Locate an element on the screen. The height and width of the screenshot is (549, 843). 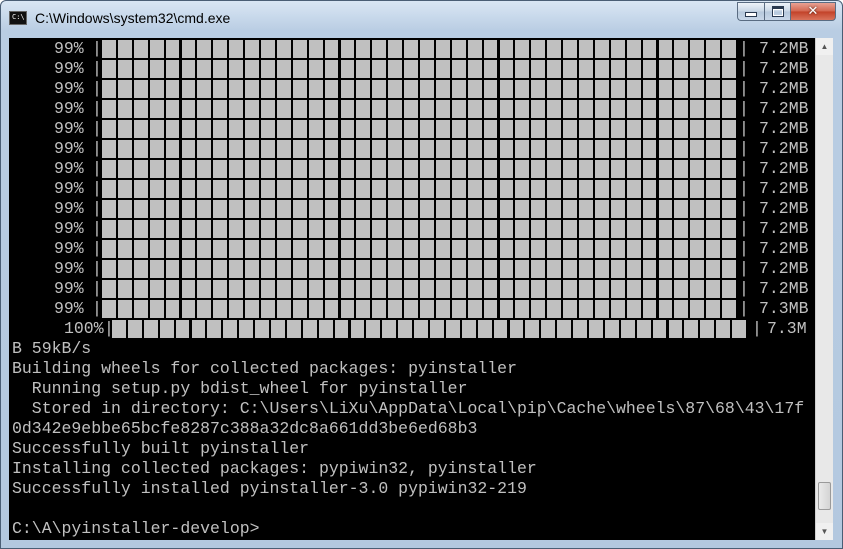
command-prompt: C:\A\pyinstaller-develop> is located at coordinates (408, 529).